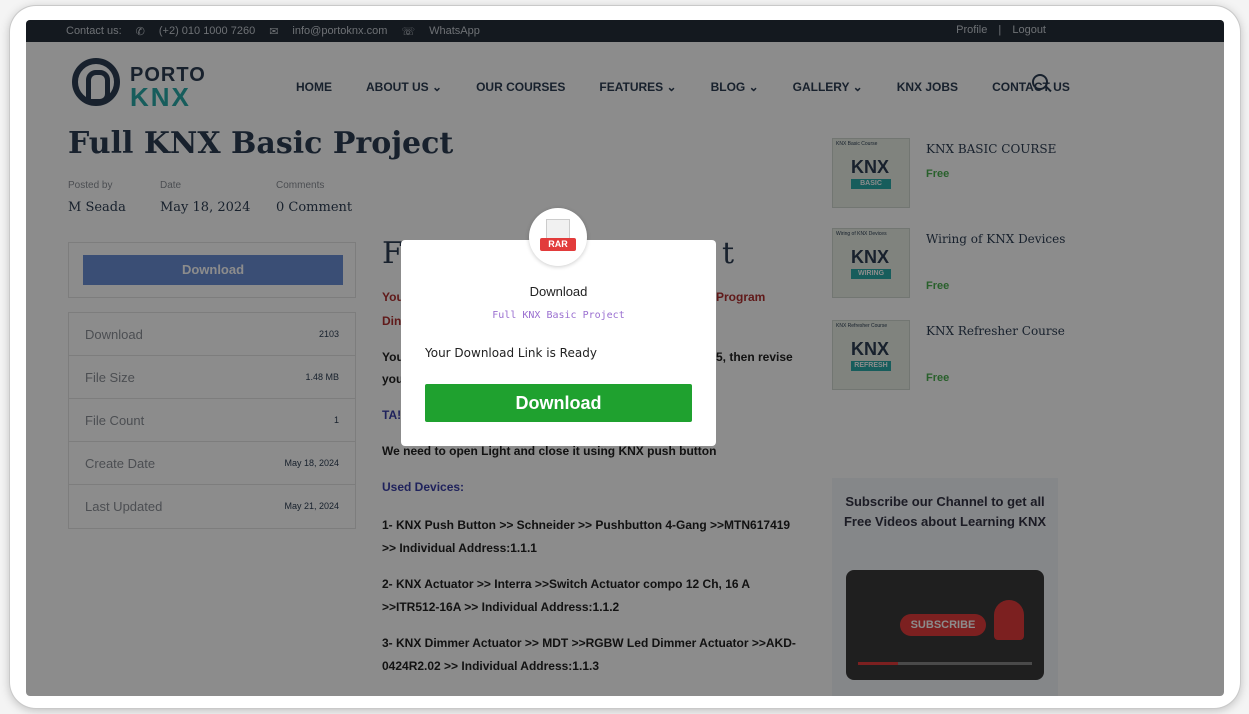 Image resolution: width=1249 pixels, height=714 pixels. I want to click on rar-badge: RAR, so click(558, 244).